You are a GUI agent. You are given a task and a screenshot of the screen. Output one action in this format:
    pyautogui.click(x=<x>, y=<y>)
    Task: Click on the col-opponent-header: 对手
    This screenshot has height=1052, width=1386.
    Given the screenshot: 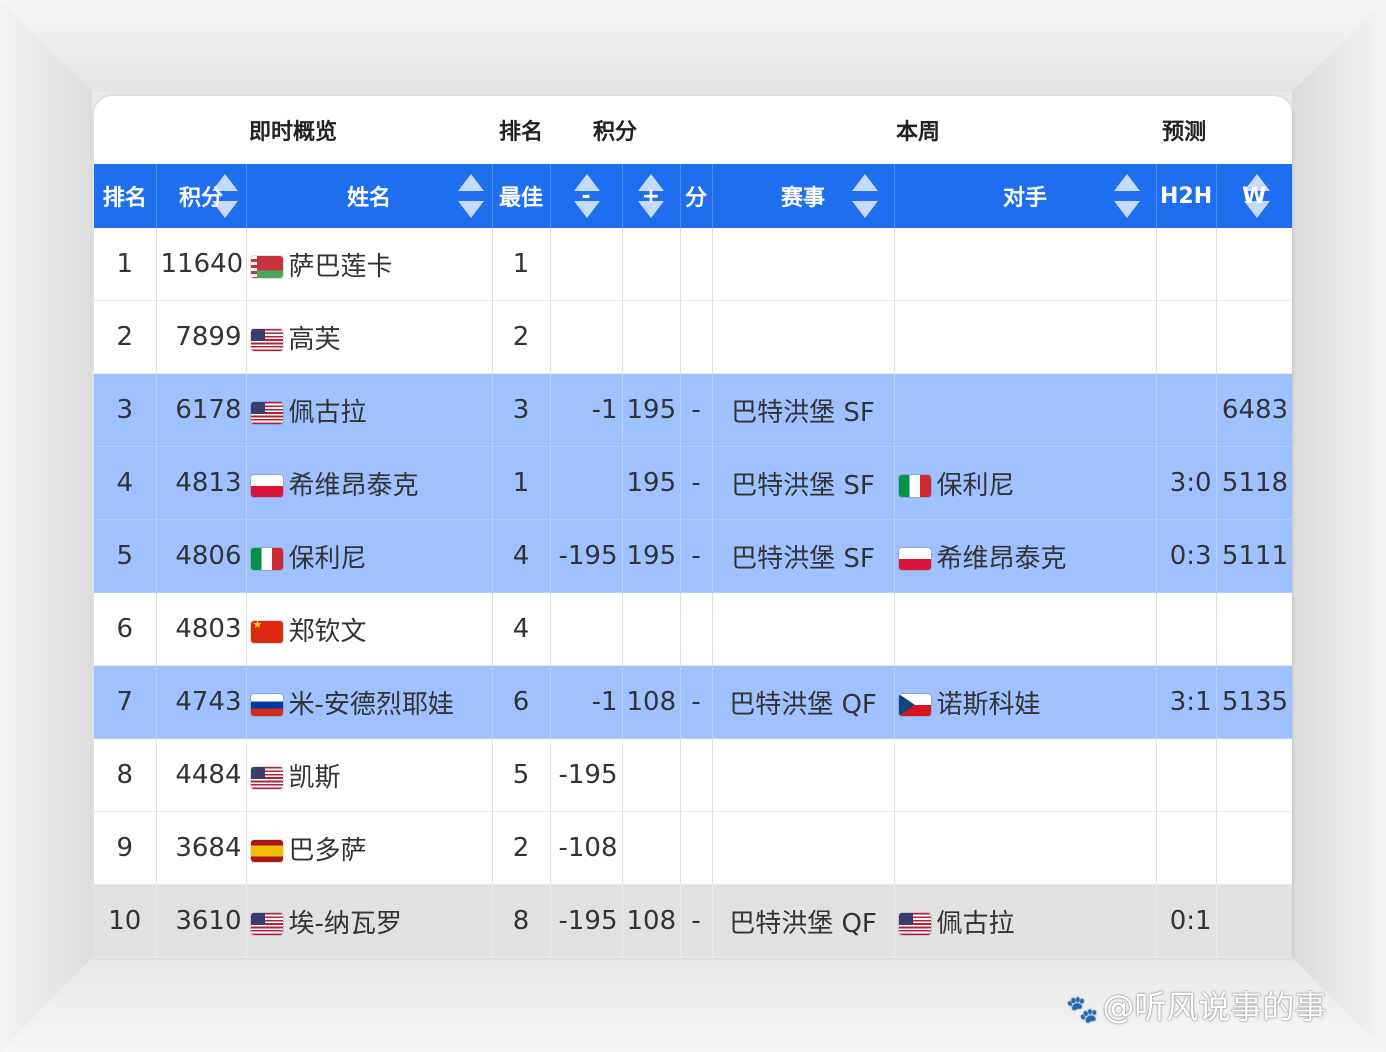 What is the action you would take?
    pyautogui.click(x=1025, y=196)
    